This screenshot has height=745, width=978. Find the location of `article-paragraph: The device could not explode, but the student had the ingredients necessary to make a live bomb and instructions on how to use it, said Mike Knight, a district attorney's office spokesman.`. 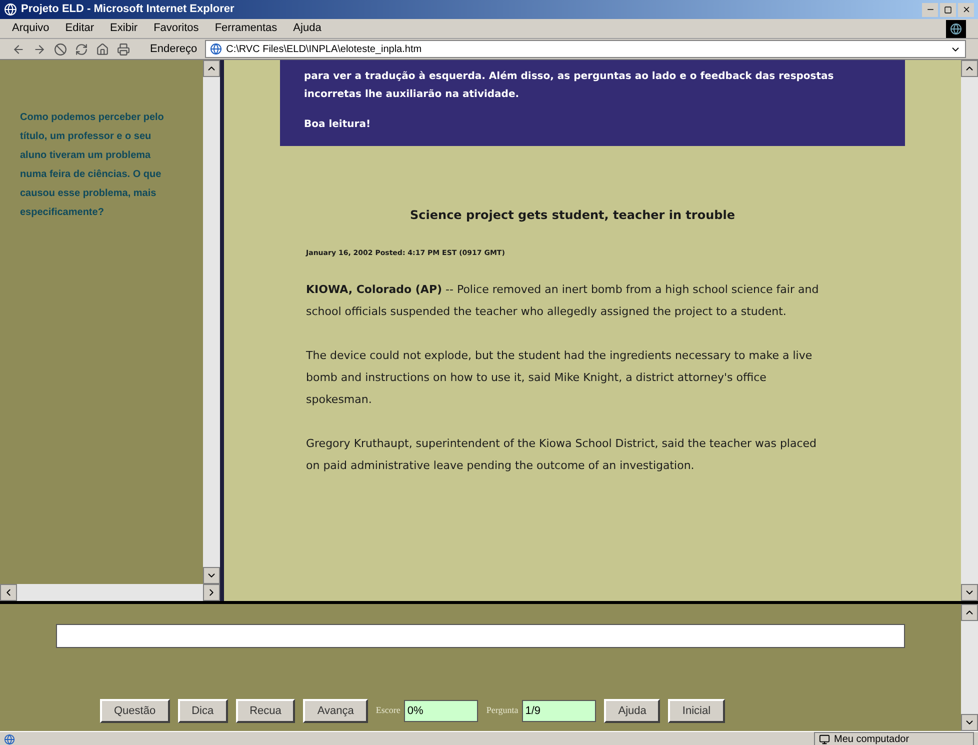

article-paragraph: The device could not explode, but the student had the ingredients necessary to make a live bomb and instructions on how to use it, said Mike Knight, a district attorney's office spokesman. is located at coordinates (560, 378).